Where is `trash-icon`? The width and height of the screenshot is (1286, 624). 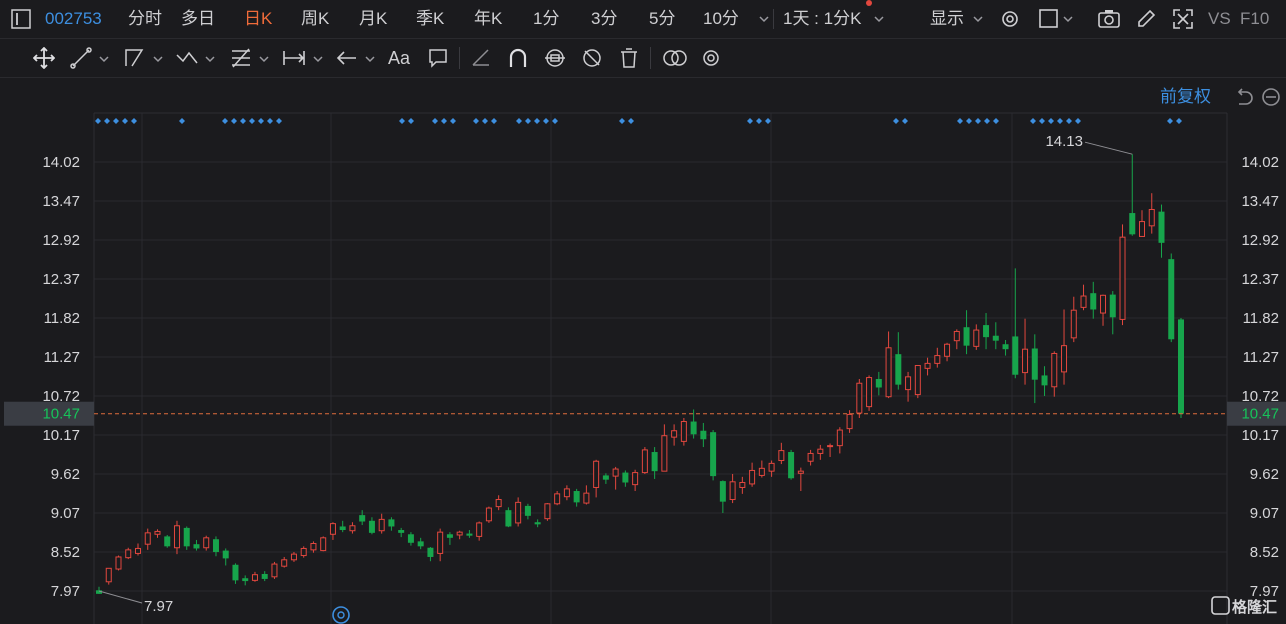
trash-icon is located at coordinates (629, 60).